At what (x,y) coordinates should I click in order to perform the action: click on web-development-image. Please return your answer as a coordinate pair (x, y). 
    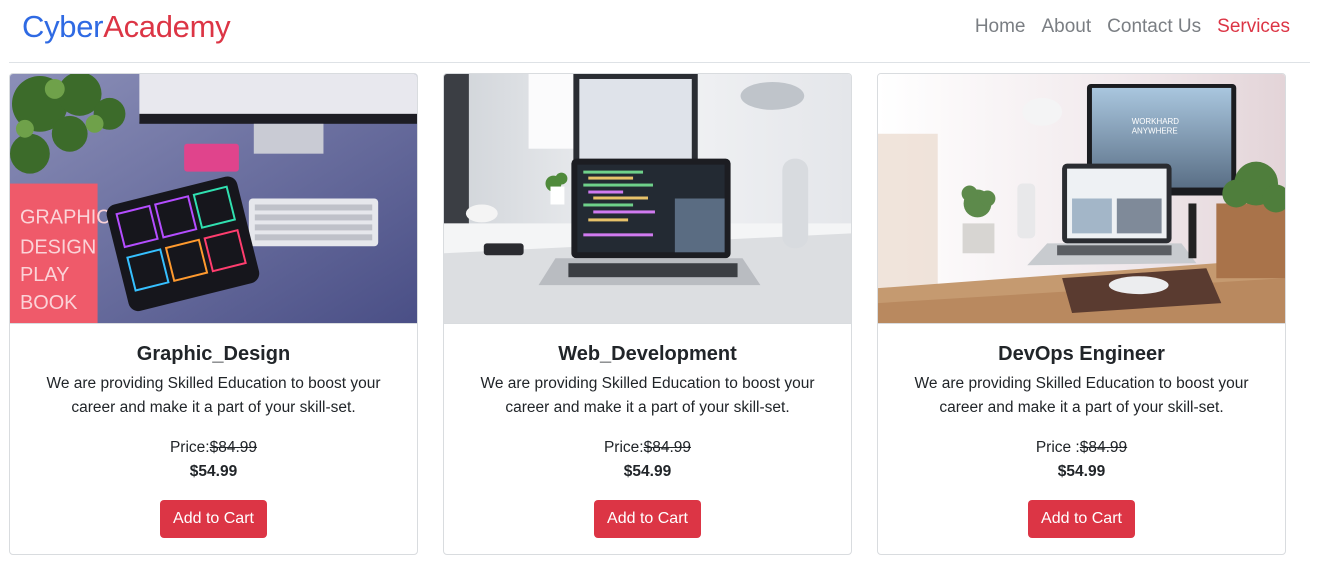
    Looking at the image, I should click on (647, 199).